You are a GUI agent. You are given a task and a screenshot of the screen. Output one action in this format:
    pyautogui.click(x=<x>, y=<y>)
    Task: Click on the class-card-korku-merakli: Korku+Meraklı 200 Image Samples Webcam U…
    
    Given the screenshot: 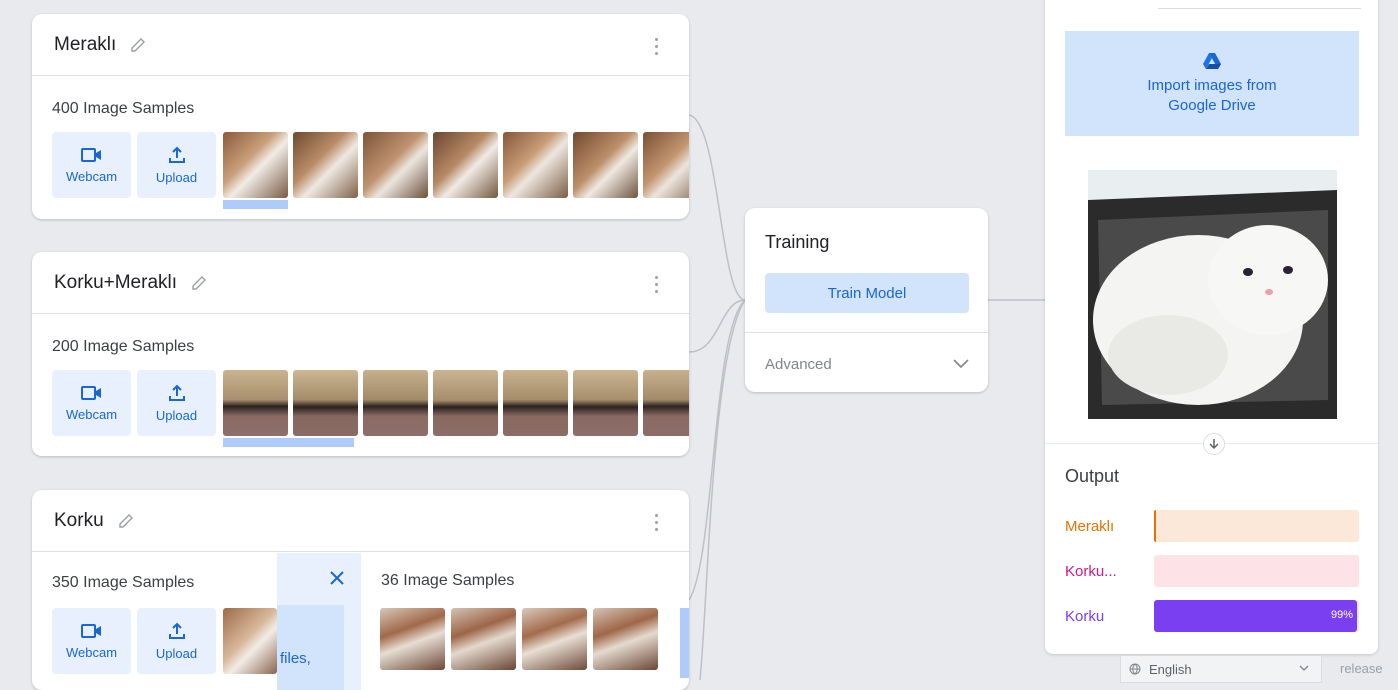 What is the action you would take?
    pyautogui.click(x=360, y=354)
    